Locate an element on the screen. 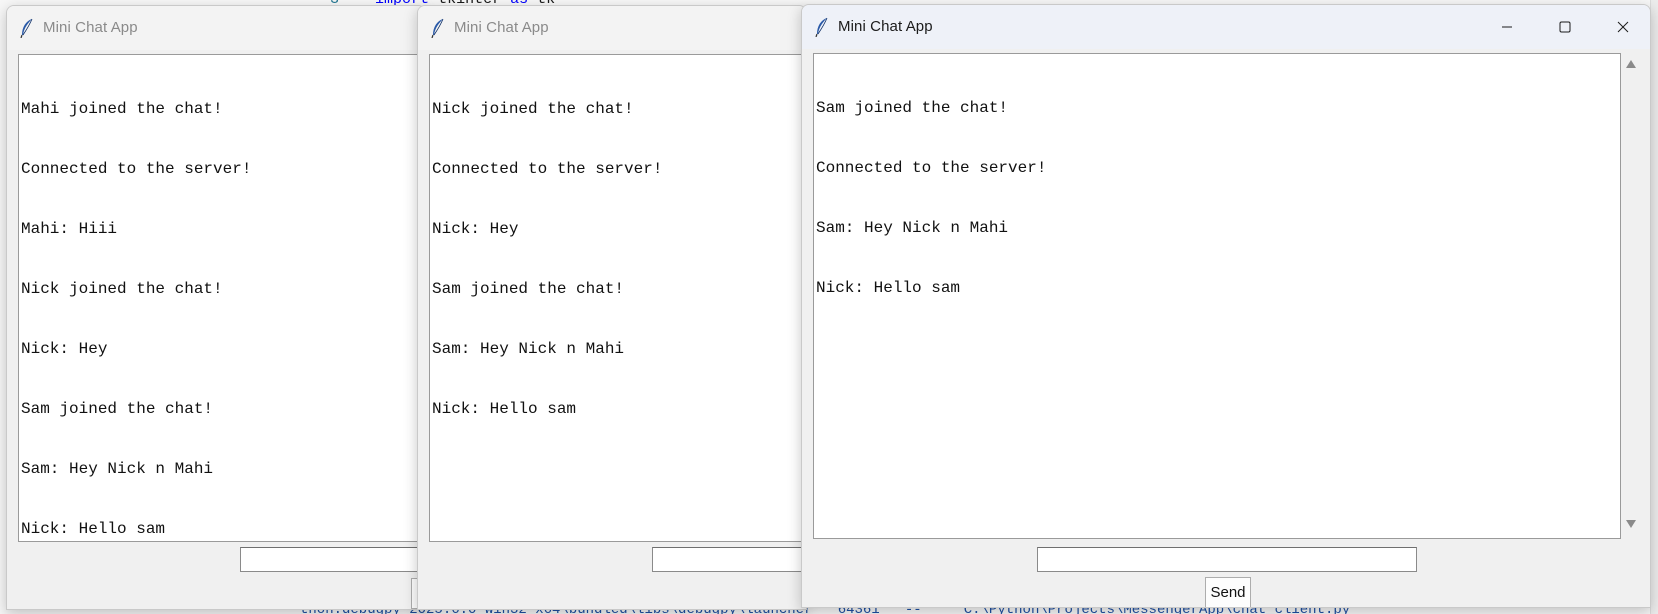  minimize-icon is located at coordinates (1507, 27).